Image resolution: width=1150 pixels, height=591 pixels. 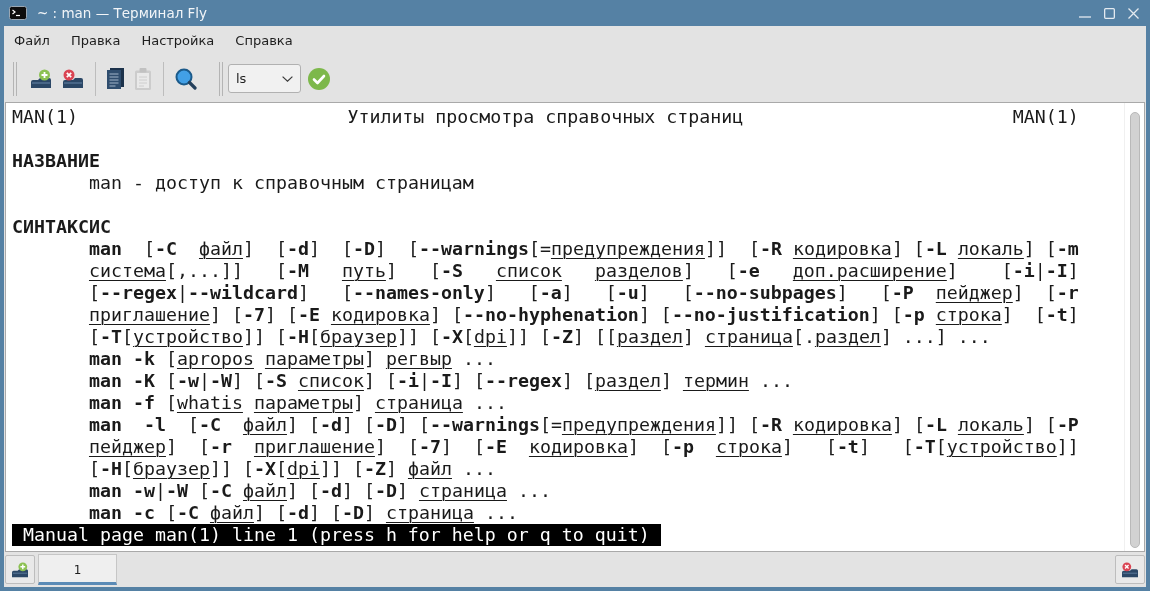 What do you see at coordinates (583, 425) in the screenshot?
I see `manual-text-line: man -l [-C файл] [-d] [-D] [--warnings[=предупреждения]] [-R кодировка] [-L локаль] [-P` at bounding box center [583, 425].